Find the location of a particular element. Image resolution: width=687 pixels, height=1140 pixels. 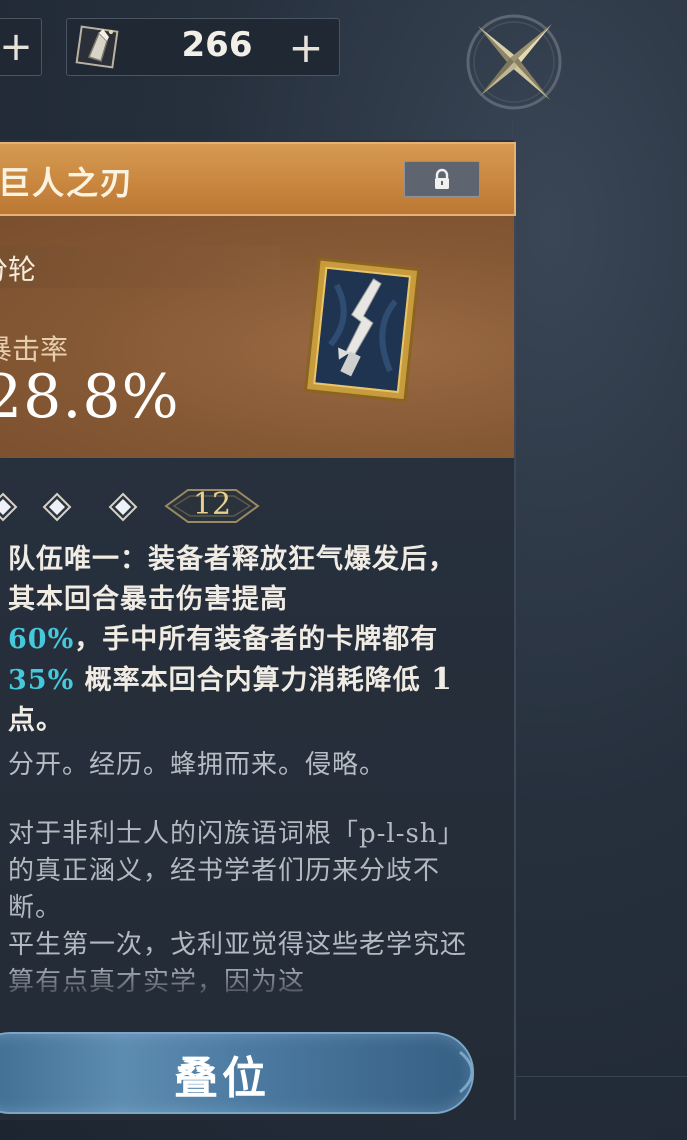

compass-star-icon is located at coordinates (514, 62).